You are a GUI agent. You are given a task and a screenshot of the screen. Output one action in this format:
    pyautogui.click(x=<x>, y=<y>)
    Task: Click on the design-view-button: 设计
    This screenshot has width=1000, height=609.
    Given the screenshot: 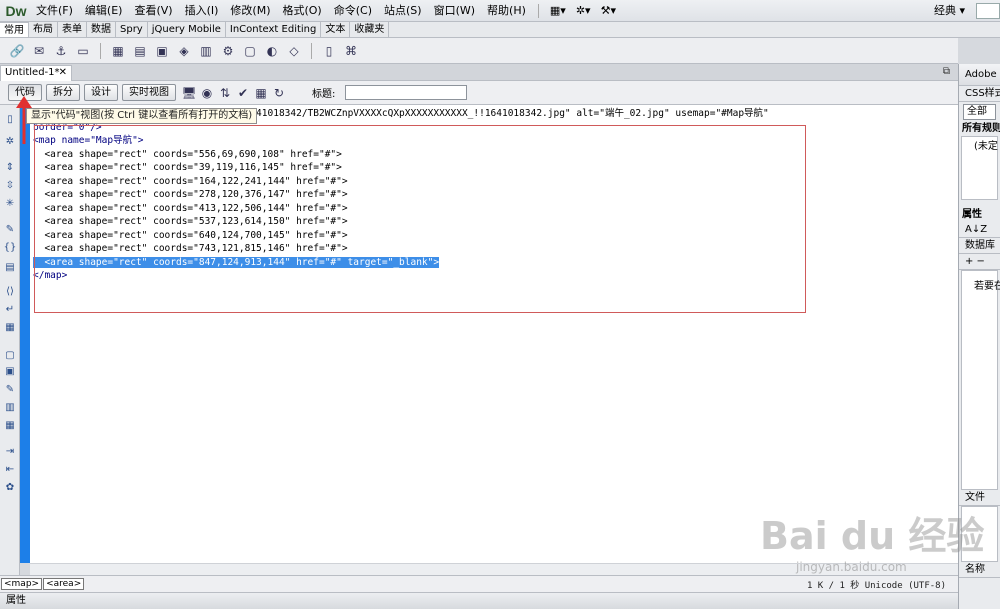 What is the action you would take?
    pyautogui.click(x=101, y=92)
    